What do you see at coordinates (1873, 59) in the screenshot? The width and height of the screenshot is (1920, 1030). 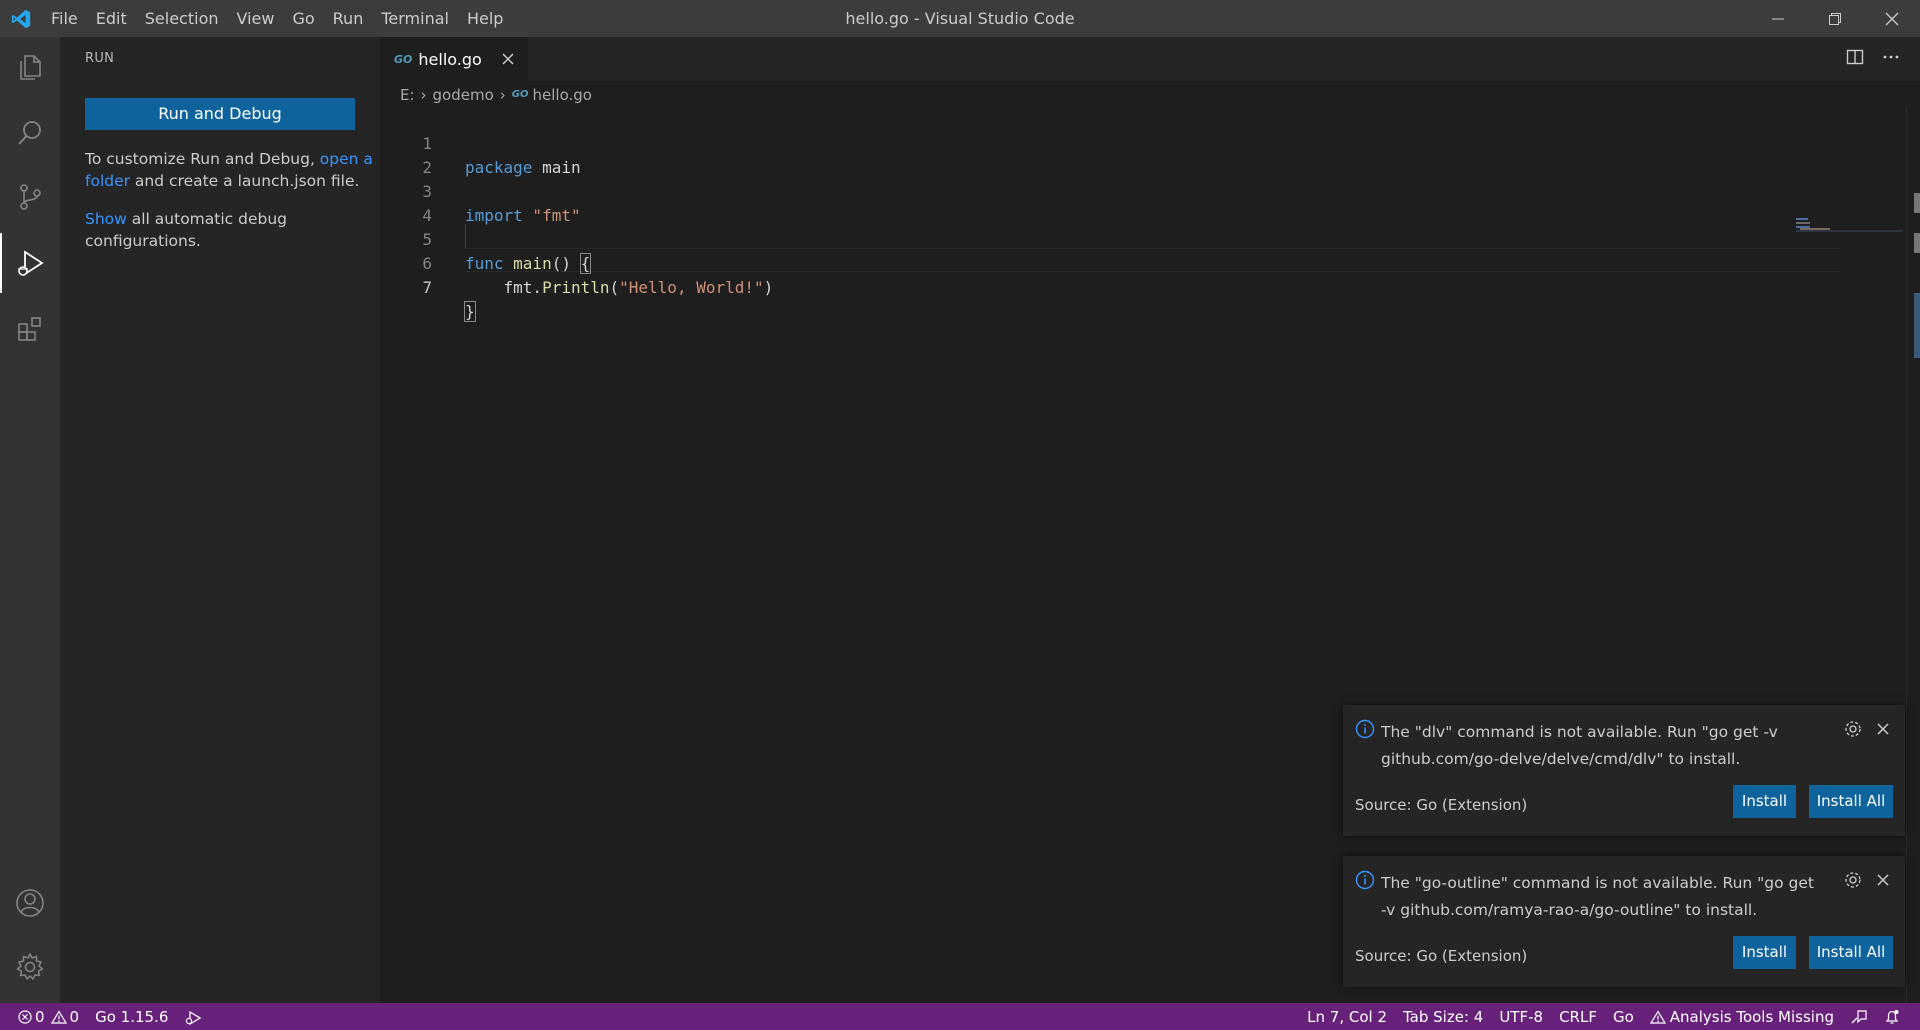 I see `editor-actions` at bounding box center [1873, 59].